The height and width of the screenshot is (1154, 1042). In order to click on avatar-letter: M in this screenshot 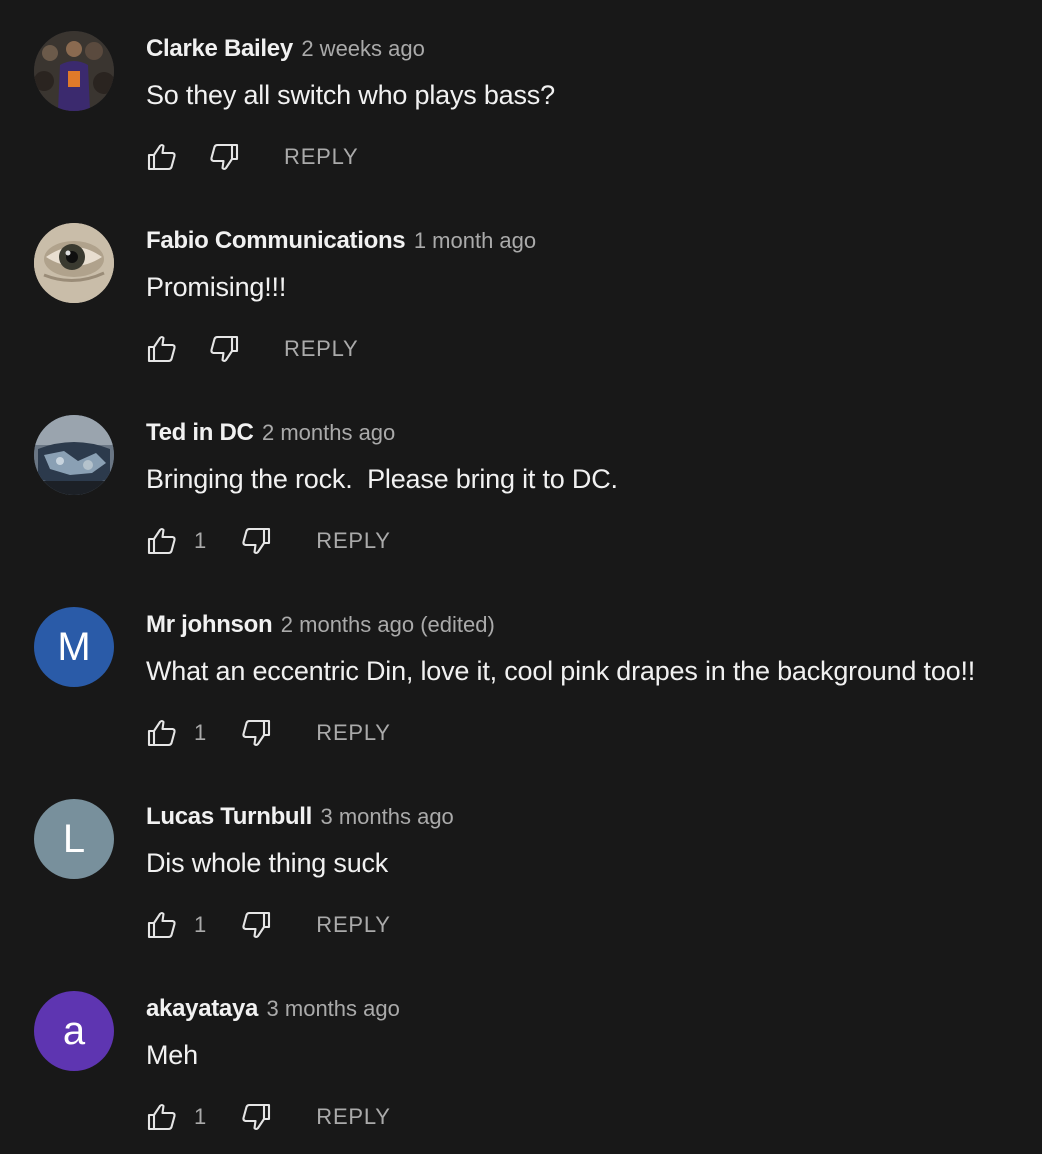, I will do `click(74, 646)`.